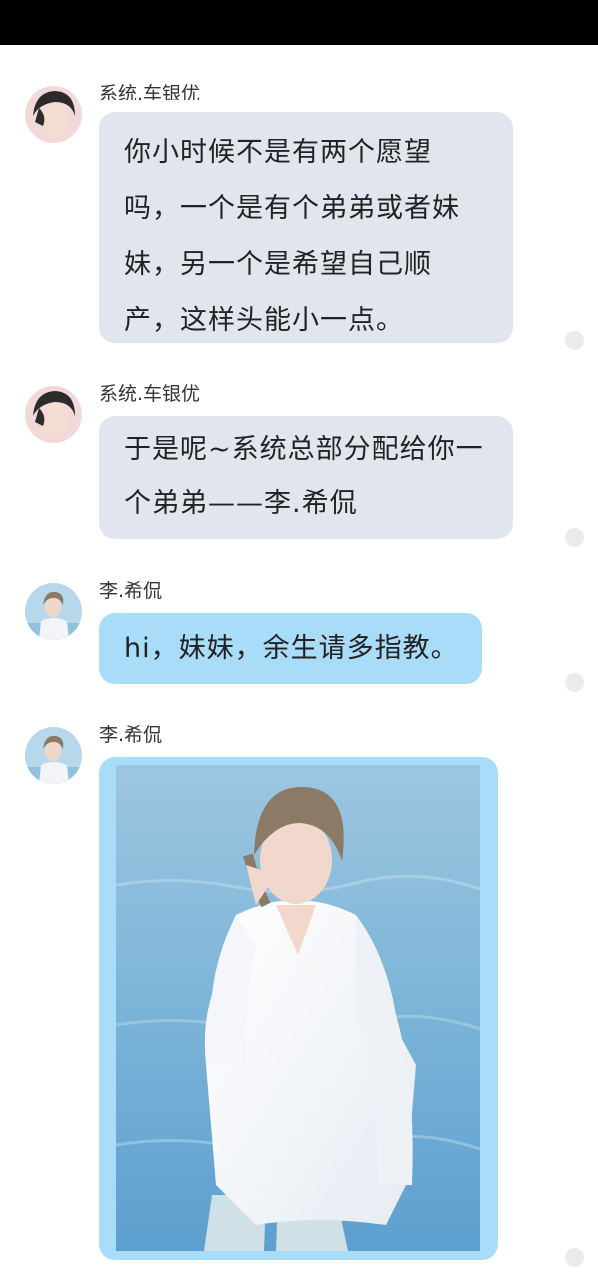 The width and height of the screenshot is (598, 1280). I want to click on message-text-line: 妹，另一个是希望自己顺, so click(278, 264).